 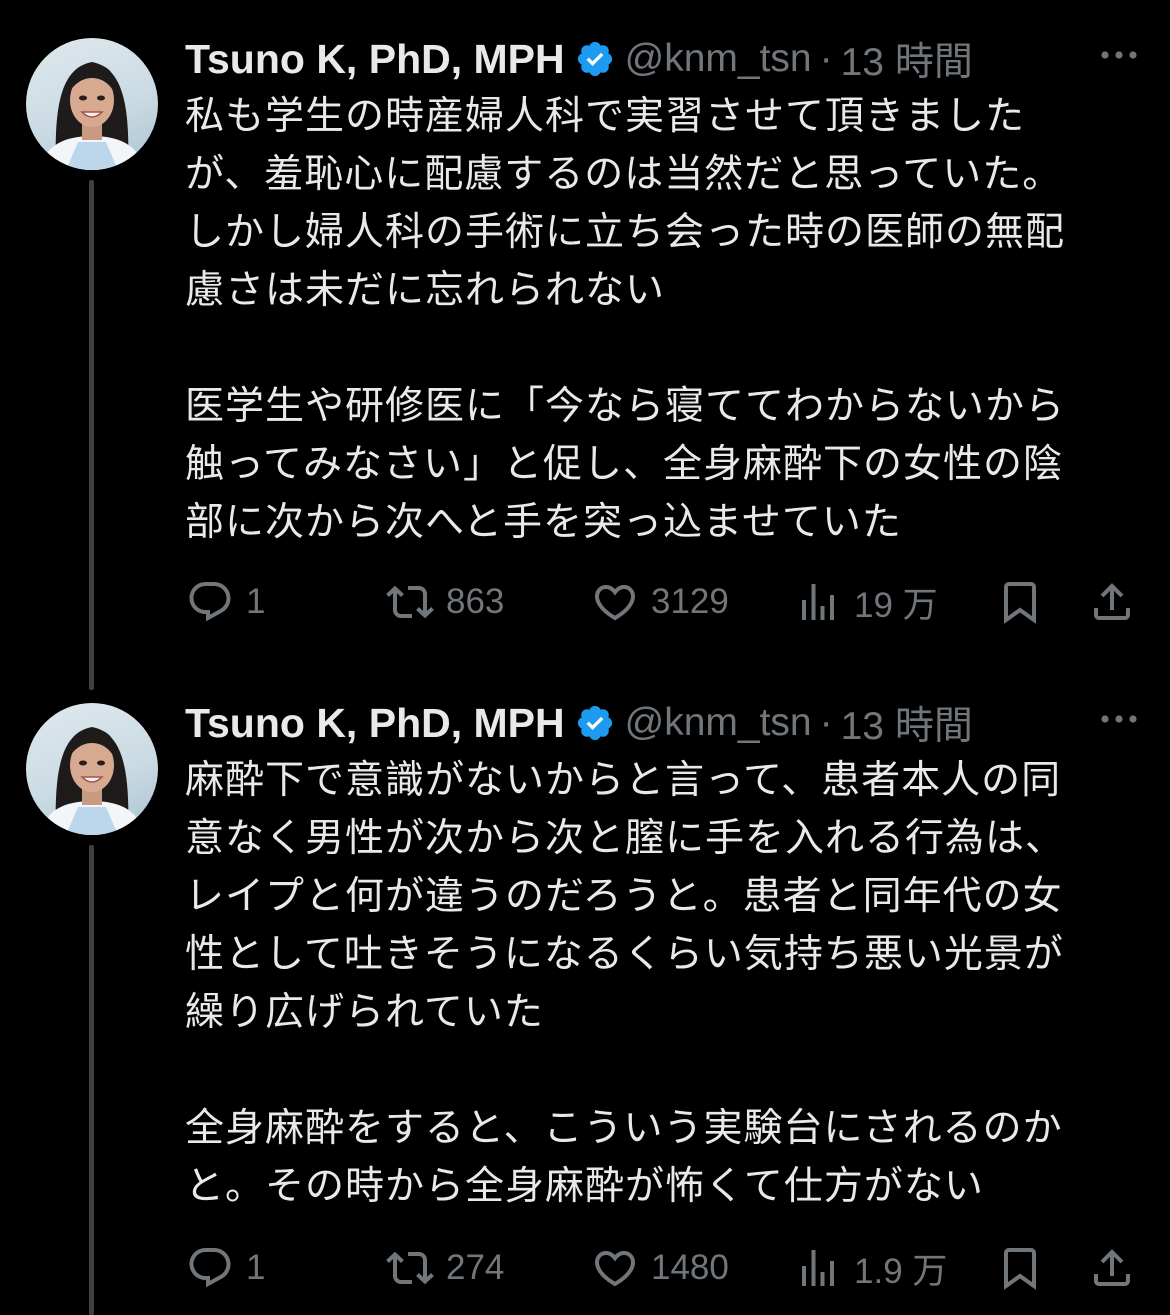 I want to click on action-bar: 1 274 1480 1.9 万, so click(x=666, y=1268).